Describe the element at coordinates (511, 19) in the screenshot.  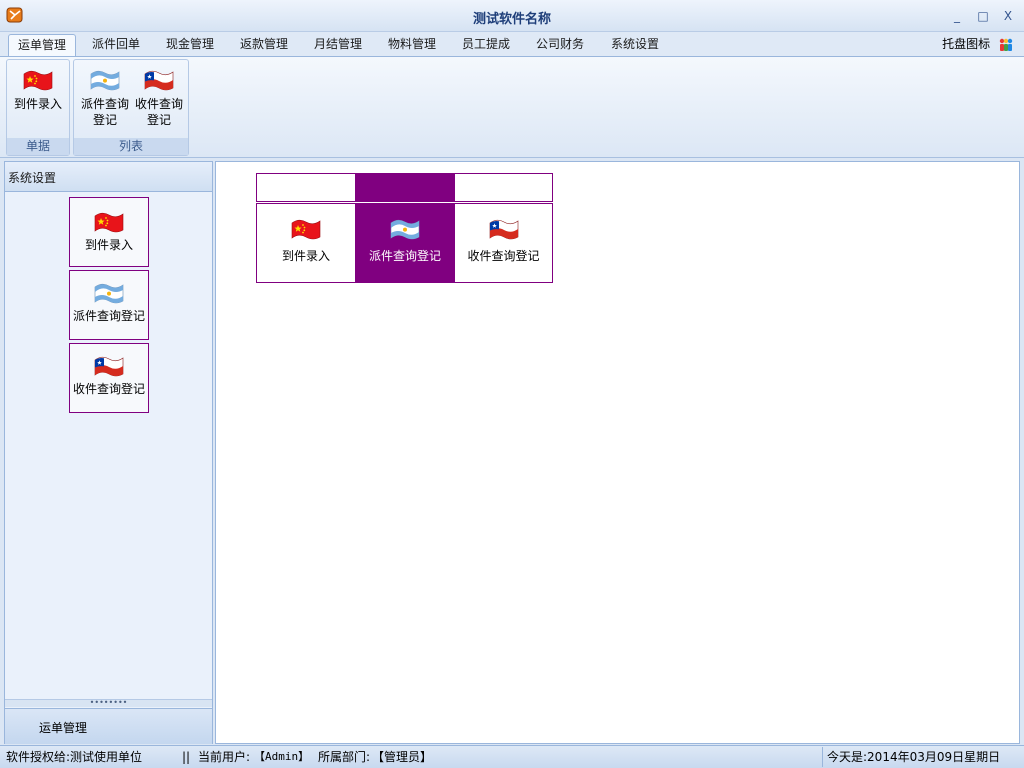
I see `window-title: 测试软件名称` at that location.